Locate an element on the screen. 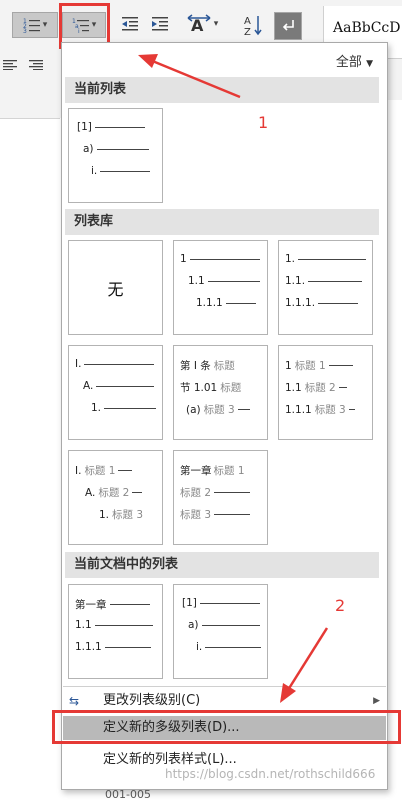  annotation-step-2: 2 is located at coordinates (340, 605).